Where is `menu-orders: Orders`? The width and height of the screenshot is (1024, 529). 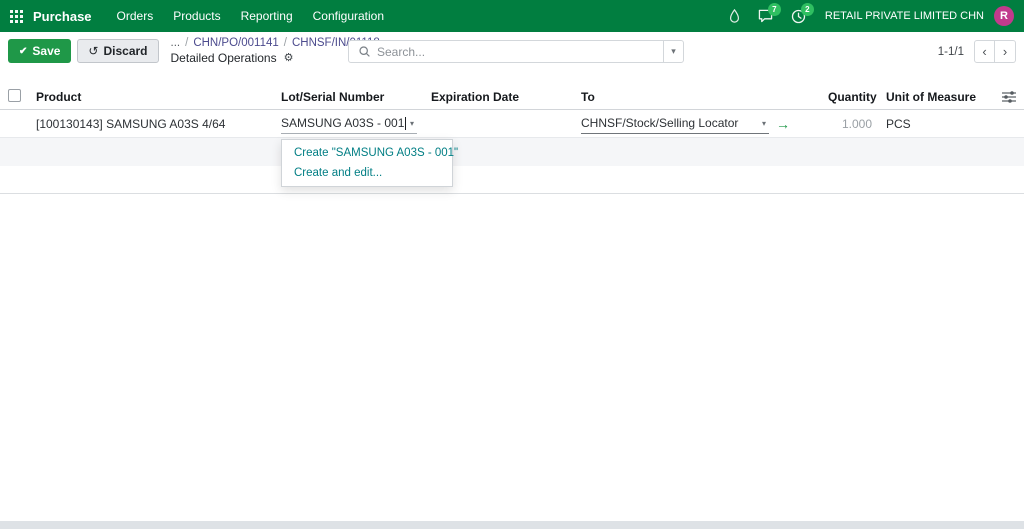 menu-orders: Orders is located at coordinates (135, 16).